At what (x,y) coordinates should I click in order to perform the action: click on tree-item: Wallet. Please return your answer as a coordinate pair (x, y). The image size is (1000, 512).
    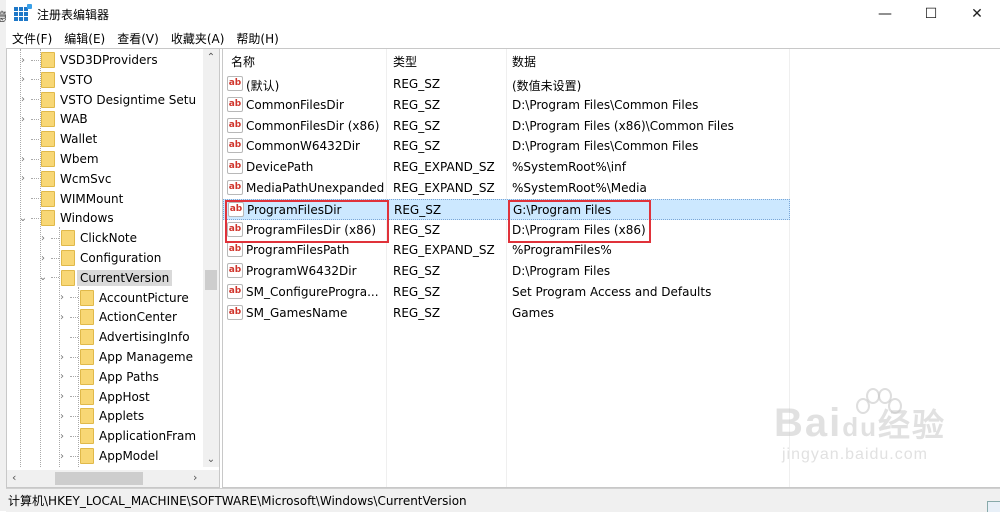
    Looking at the image, I should click on (64, 139).